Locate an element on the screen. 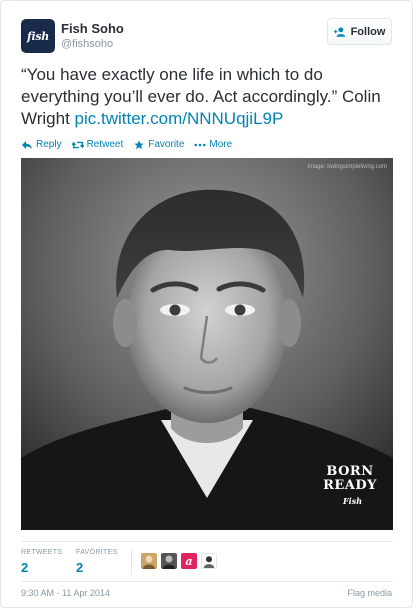  photo-credit: Image: lovingsimpleliving.com is located at coordinates (347, 167).